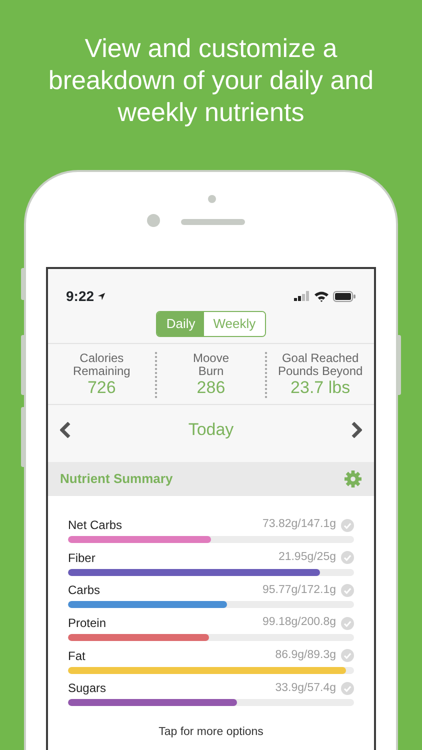  What do you see at coordinates (307, 558) in the screenshot?
I see `nutrient-reading: 21.95g/25g` at bounding box center [307, 558].